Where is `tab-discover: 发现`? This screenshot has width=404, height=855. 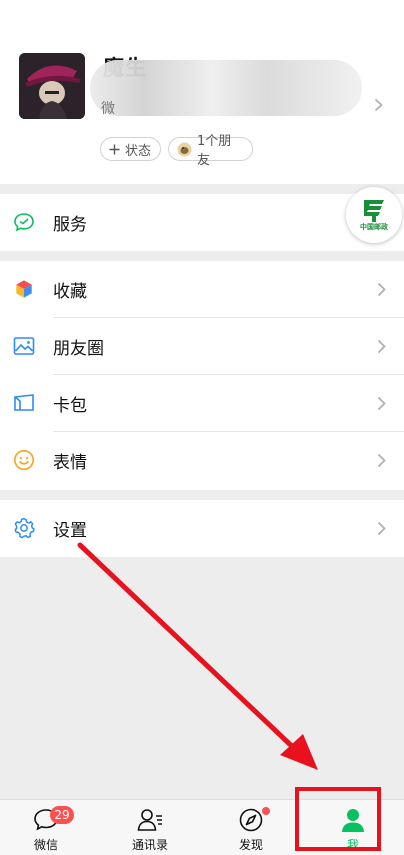
tab-discover: 发现 is located at coordinates (251, 827).